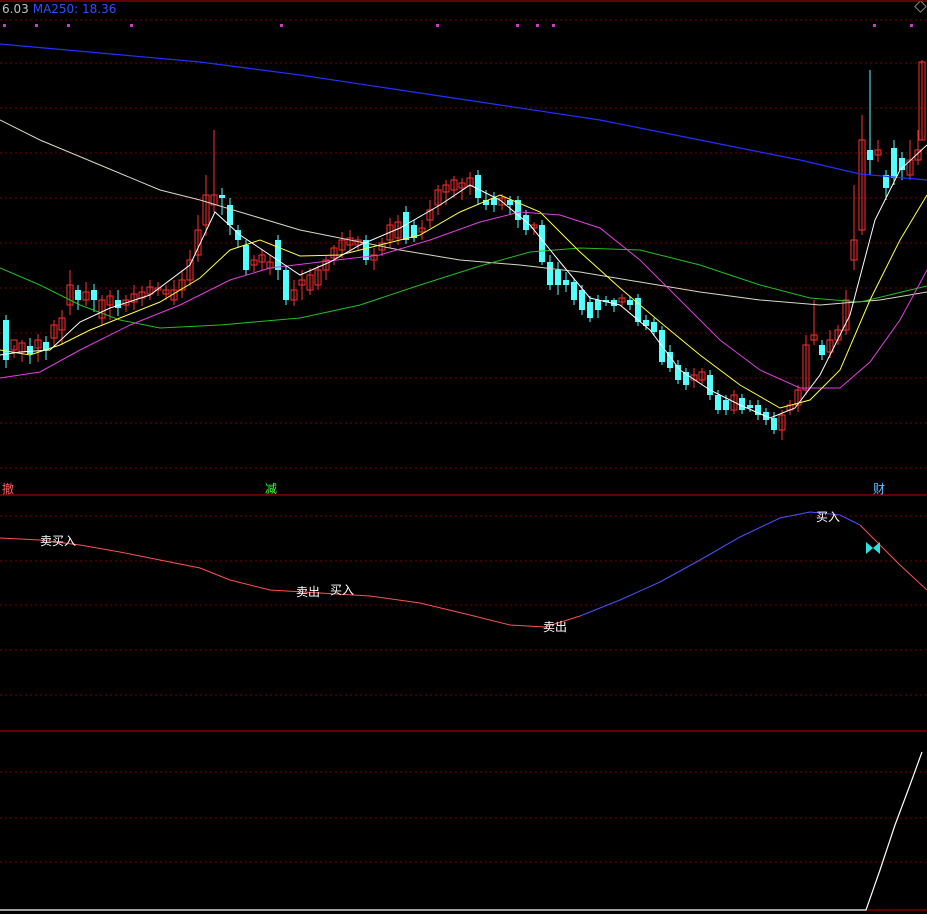  Describe the element at coordinates (458, 25) in the screenshot. I see `signal-dots` at that location.